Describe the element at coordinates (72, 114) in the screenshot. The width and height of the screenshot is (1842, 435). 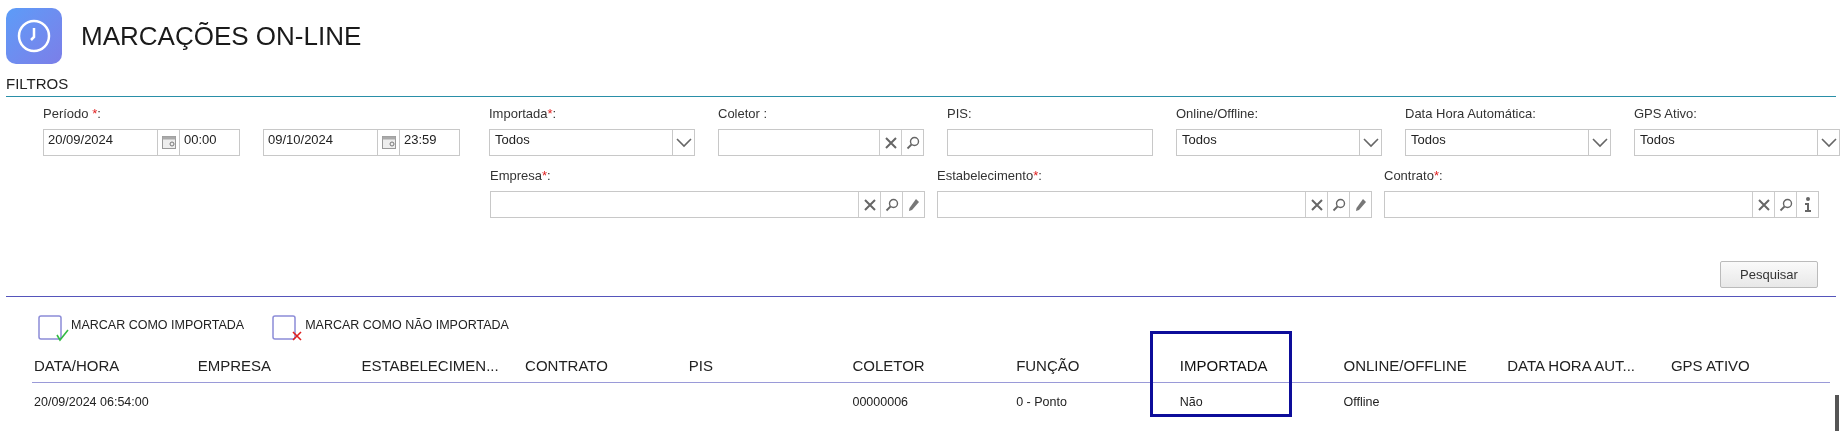
I see `field-label: Período *:` at that location.